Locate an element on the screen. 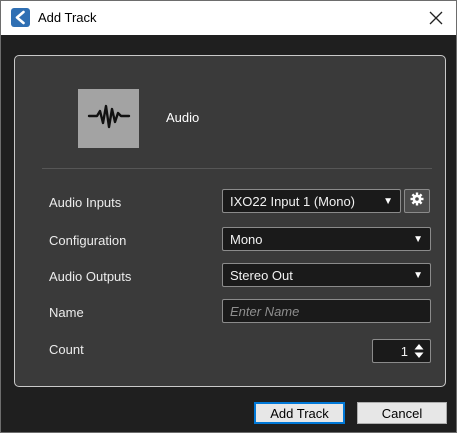 The height and width of the screenshot is (433, 457). audio-outputs-value: Stereo Out is located at coordinates (261, 275).